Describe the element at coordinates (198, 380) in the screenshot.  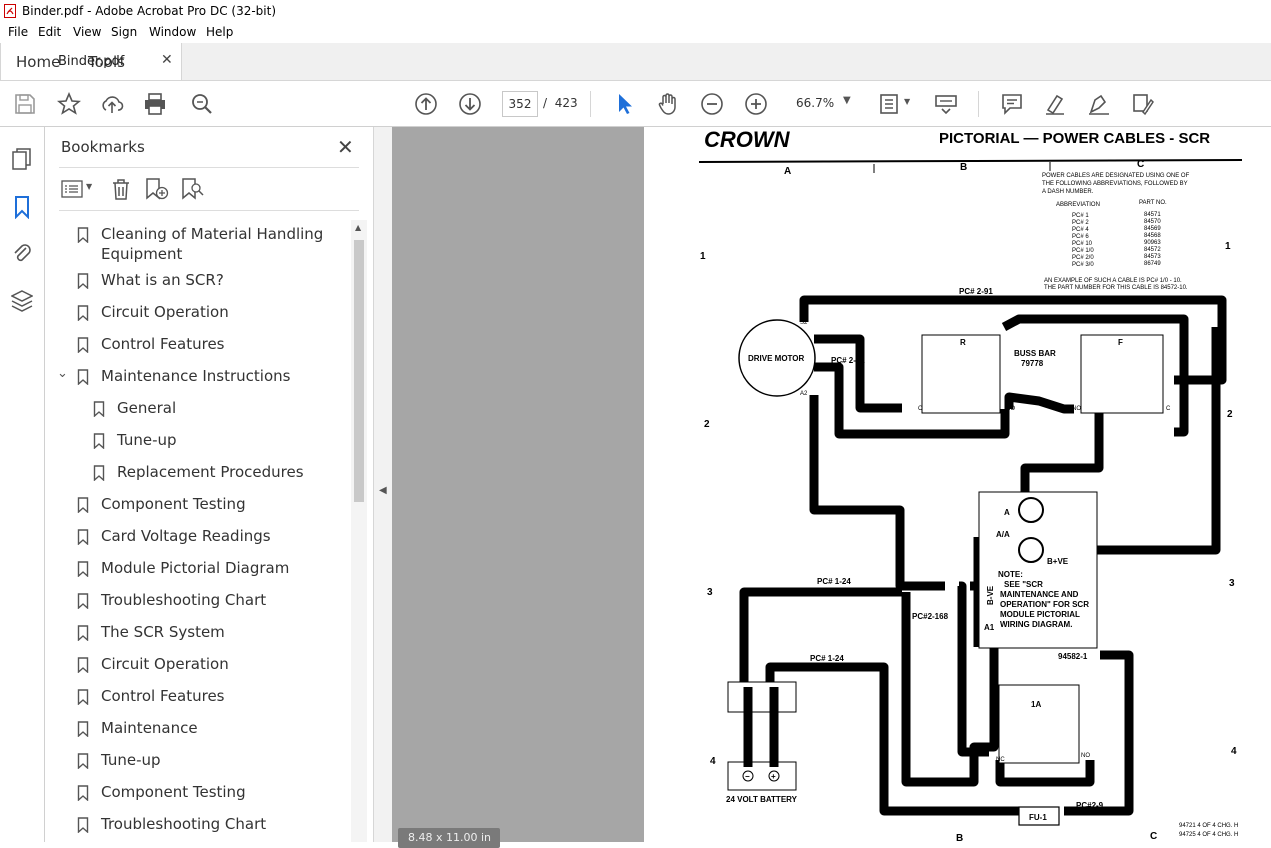
I see `bookmark-item: ⌄ Maintenance Instructions` at that location.